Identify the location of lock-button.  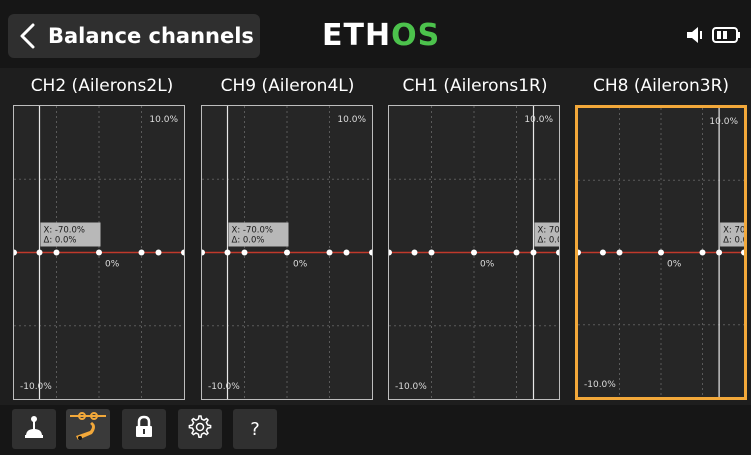
(144, 429).